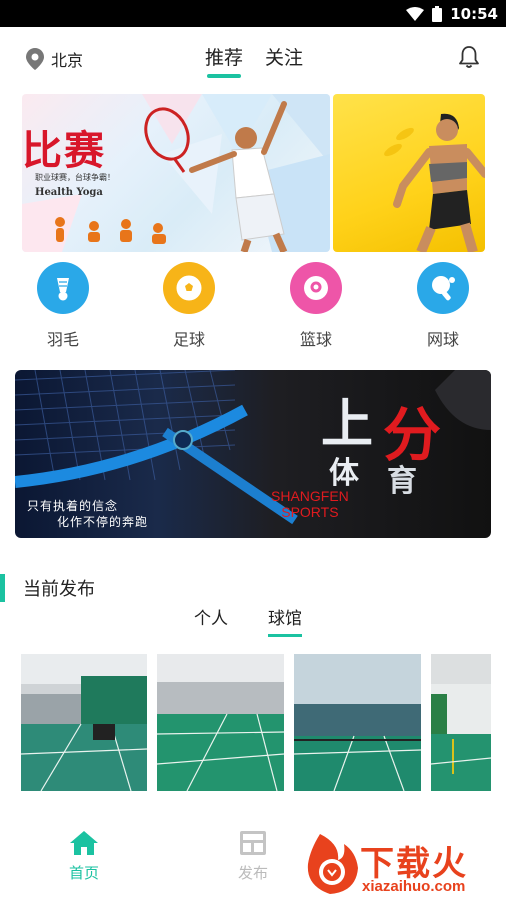 The width and height of the screenshot is (506, 900). What do you see at coordinates (103, 522) in the screenshot?
I see `promo-slogan-2: 化作不停的奔跑` at bounding box center [103, 522].